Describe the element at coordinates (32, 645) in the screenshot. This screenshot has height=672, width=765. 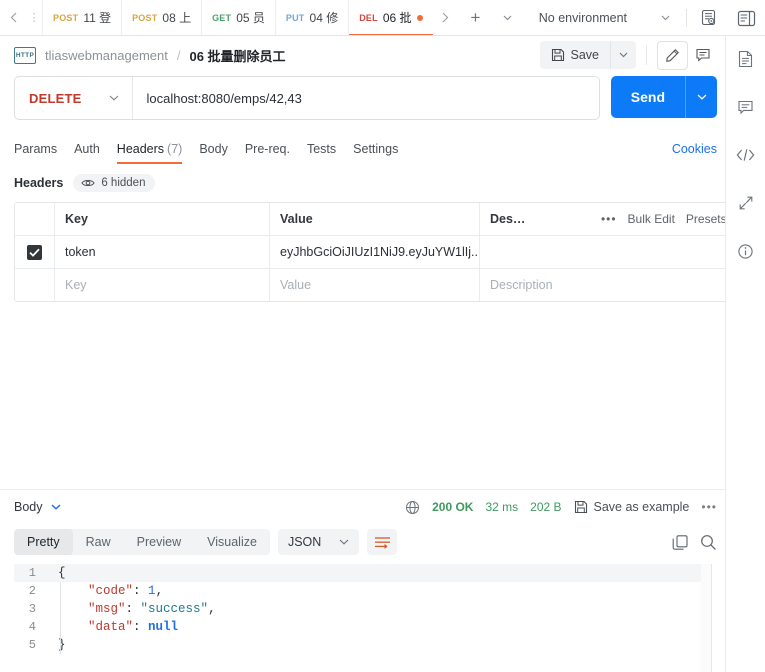
I see `line-number-5: 5` at that location.